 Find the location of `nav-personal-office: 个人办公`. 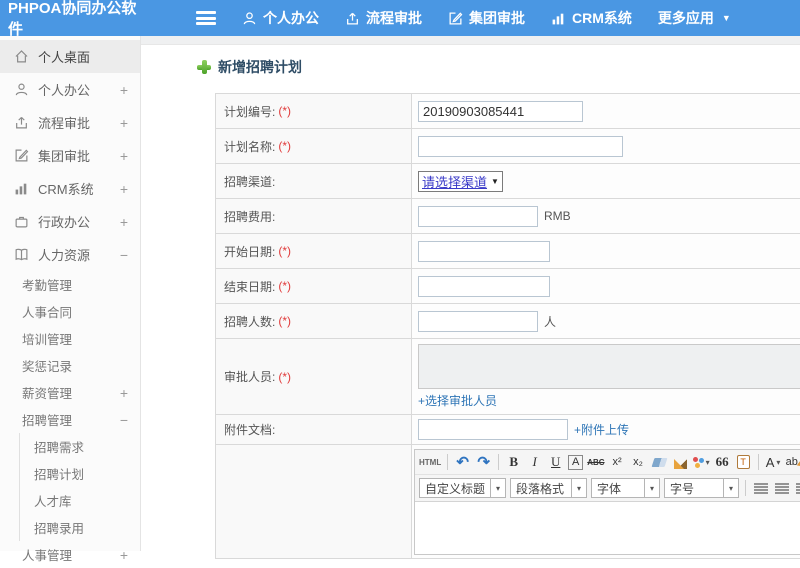

nav-personal-office: 个人办公 is located at coordinates (280, 18).